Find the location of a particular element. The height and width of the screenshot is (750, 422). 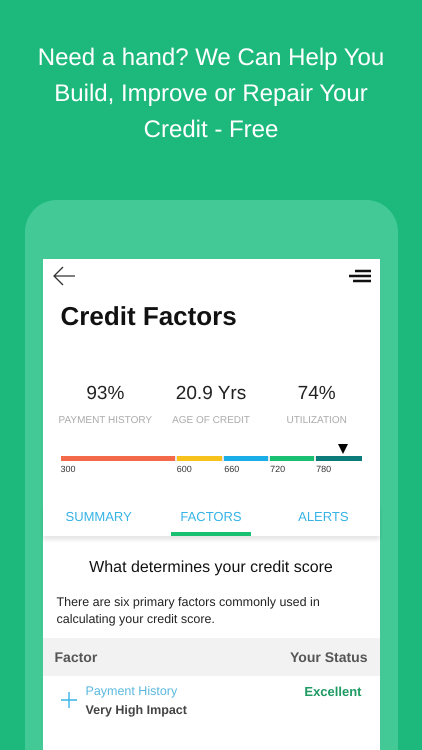

column-header: Factor is located at coordinates (76, 657).